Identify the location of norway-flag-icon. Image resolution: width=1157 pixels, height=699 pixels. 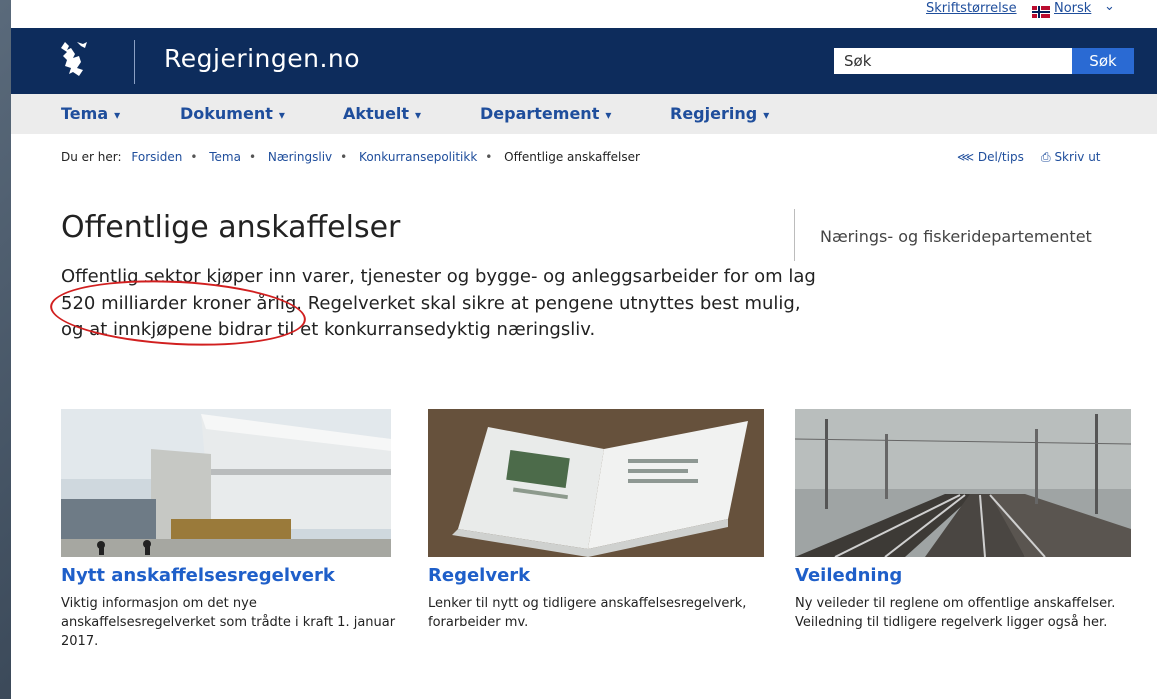
(1041, 12).